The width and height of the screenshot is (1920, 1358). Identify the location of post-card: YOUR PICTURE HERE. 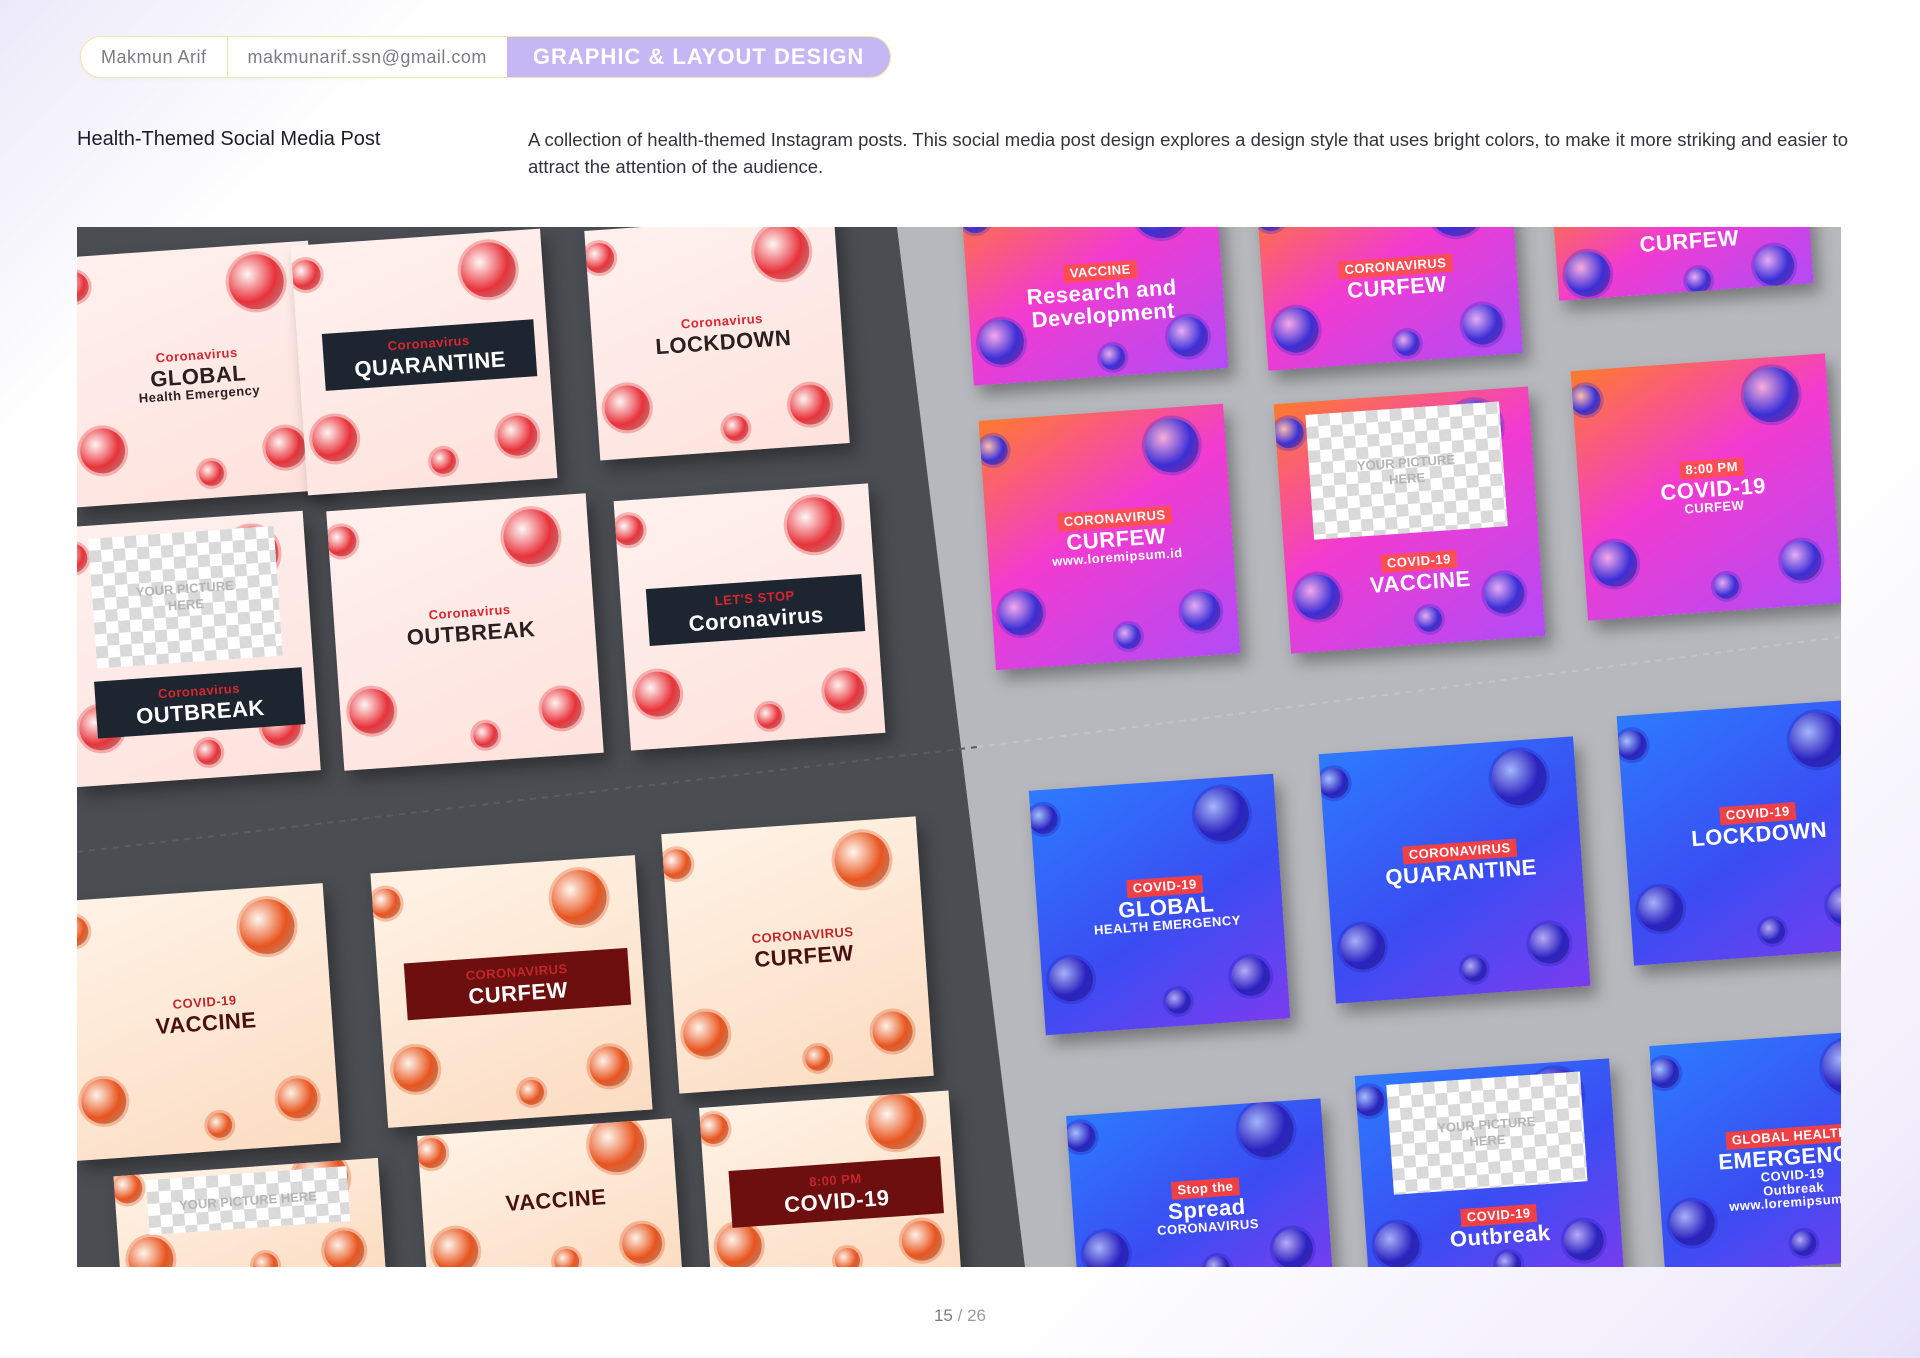
(249, 1212).